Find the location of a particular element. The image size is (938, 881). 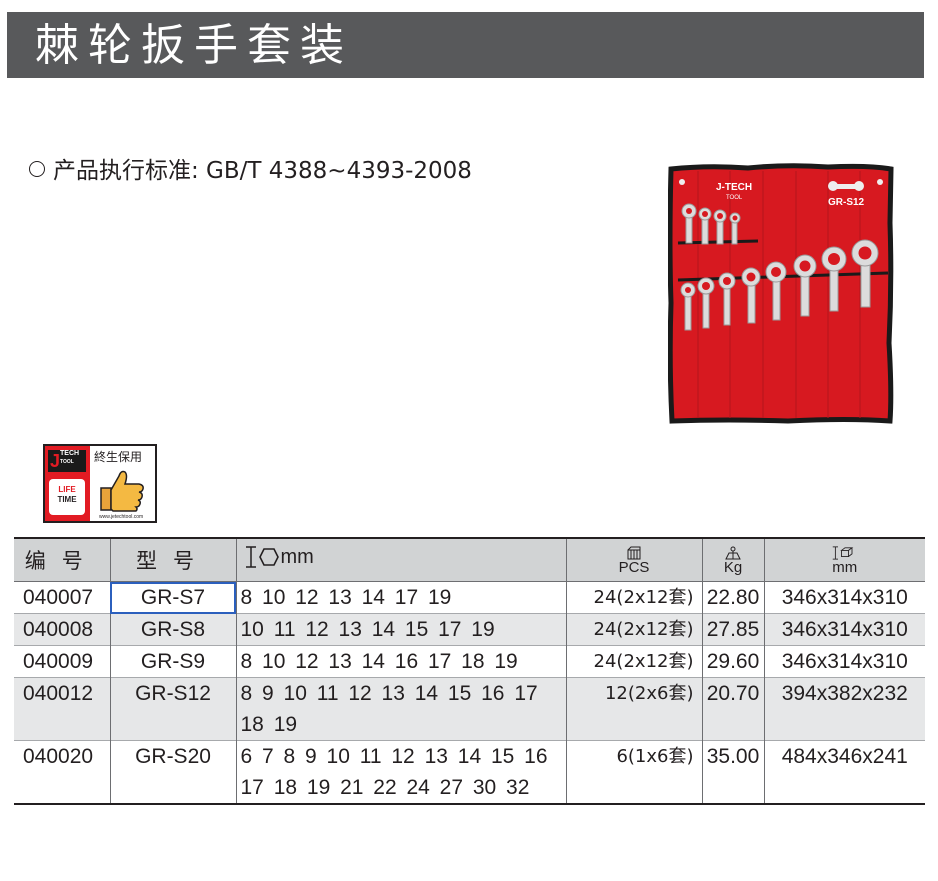

cell-model: GR-S12 is located at coordinates (173, 709).